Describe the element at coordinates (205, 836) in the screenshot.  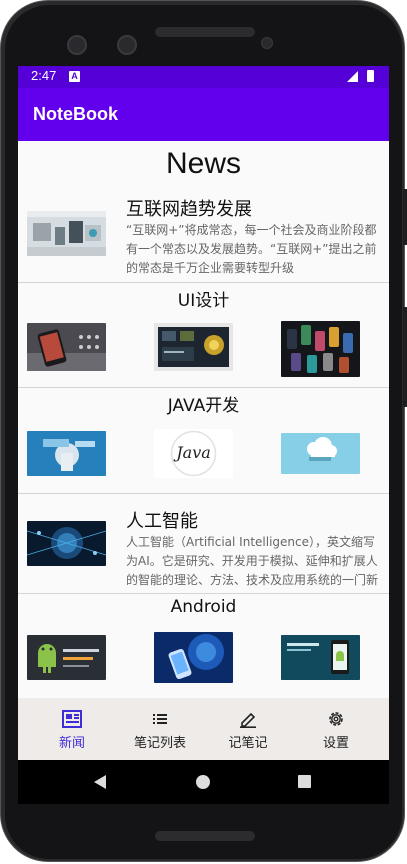
I see `bottom-speaker` at that location.